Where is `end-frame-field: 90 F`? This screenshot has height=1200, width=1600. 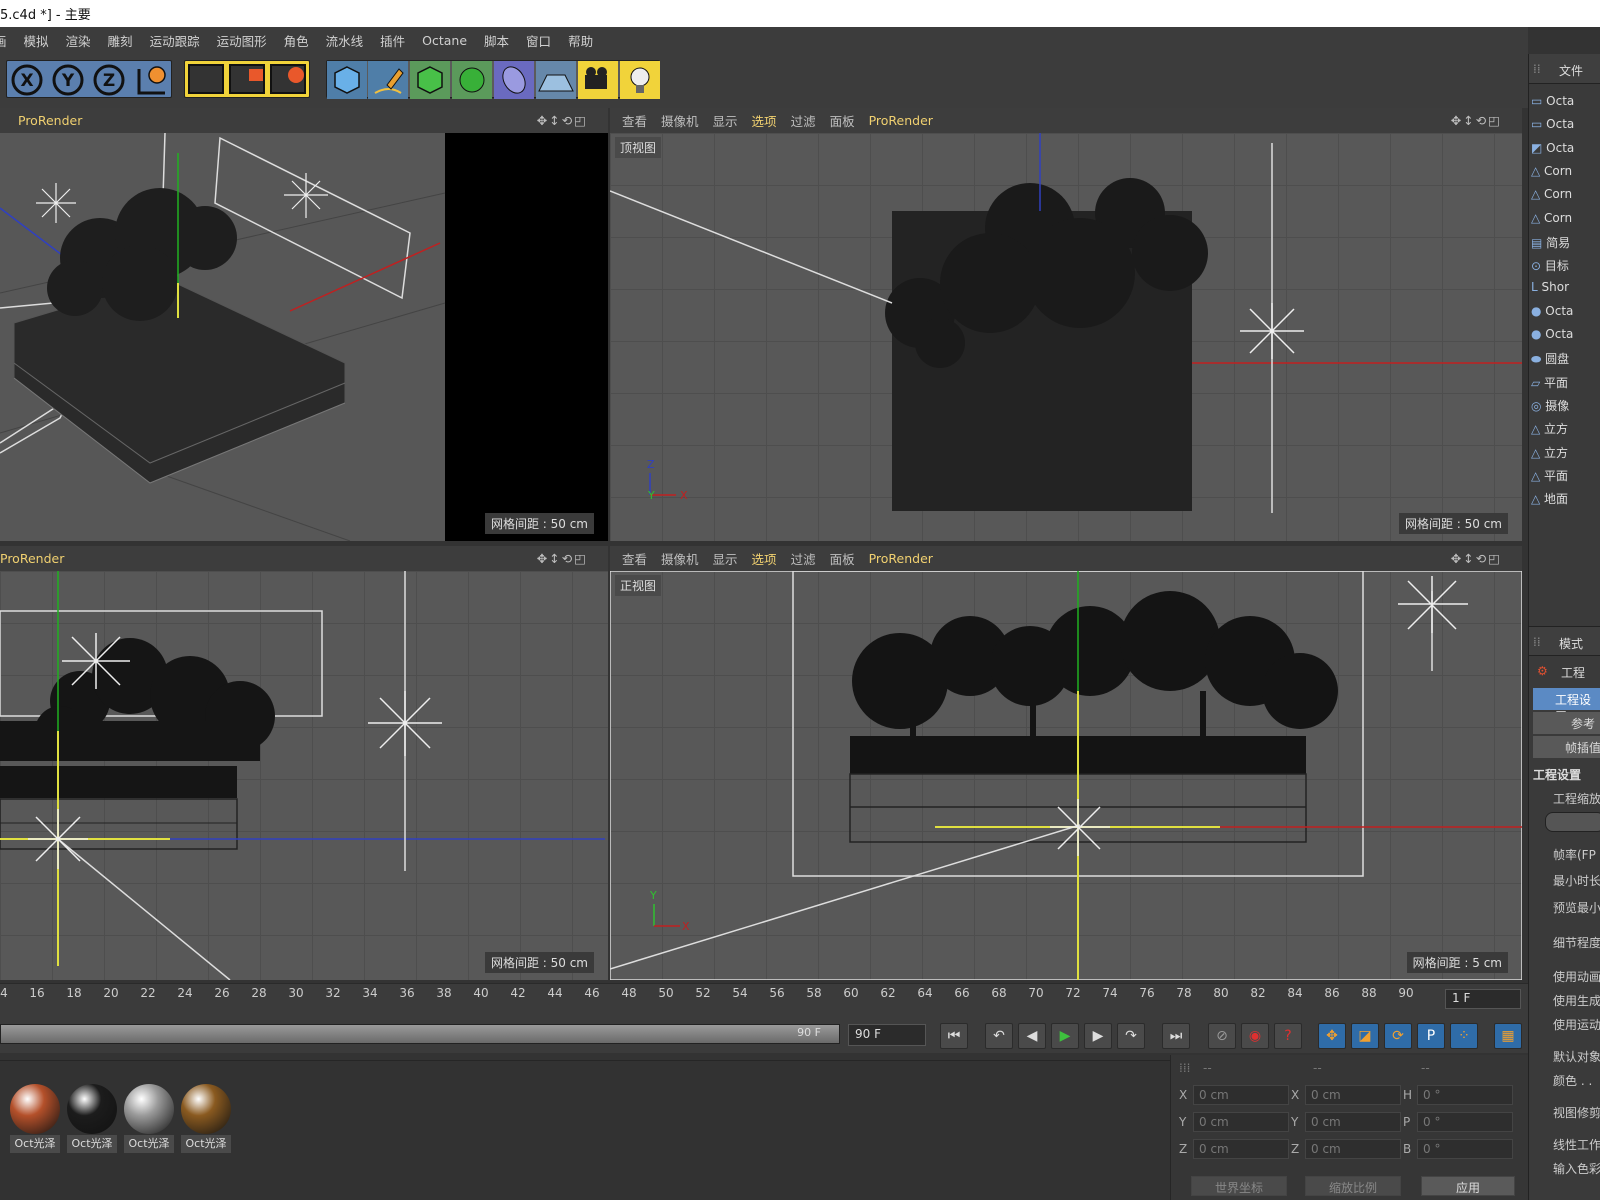 end-frame-field: 90 F is located at coordinates (887, 1035).